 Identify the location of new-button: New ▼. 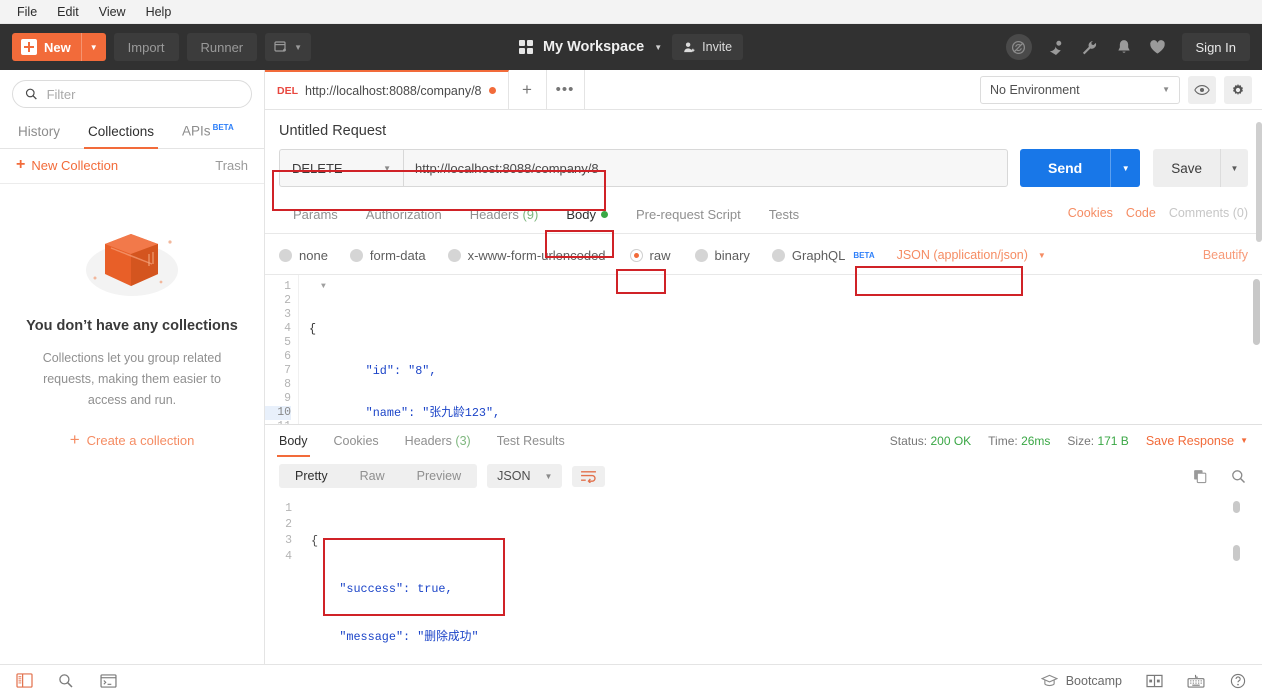
(59, 47).